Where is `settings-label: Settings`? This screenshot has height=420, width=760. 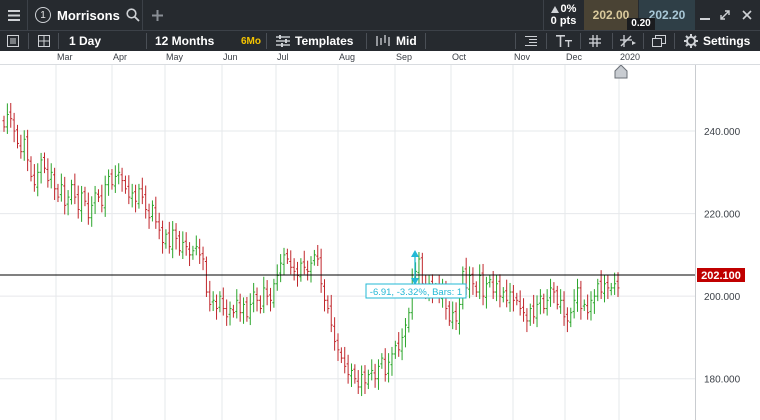 settings-label: Settings is located at coordinates (727, 41).